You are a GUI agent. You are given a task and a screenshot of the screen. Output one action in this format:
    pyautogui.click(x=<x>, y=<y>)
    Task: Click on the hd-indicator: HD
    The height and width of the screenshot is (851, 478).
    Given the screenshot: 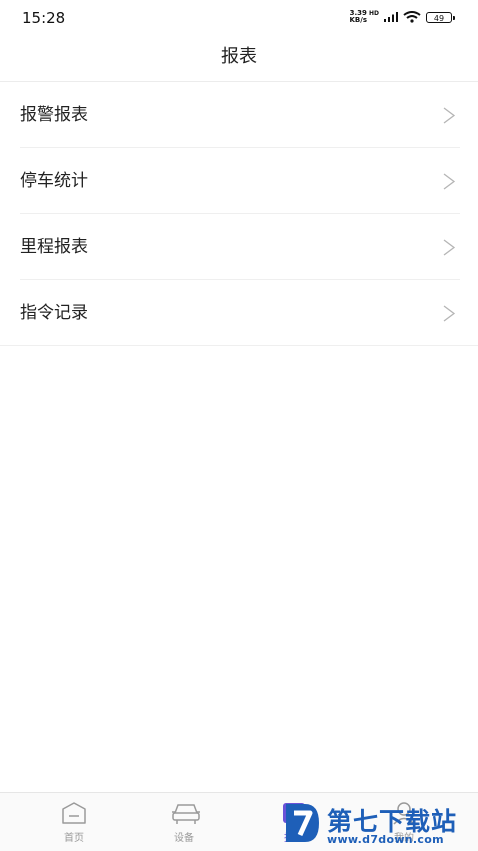 What is the action you would take?
    pyautogui.click(x=373, y=13)
    